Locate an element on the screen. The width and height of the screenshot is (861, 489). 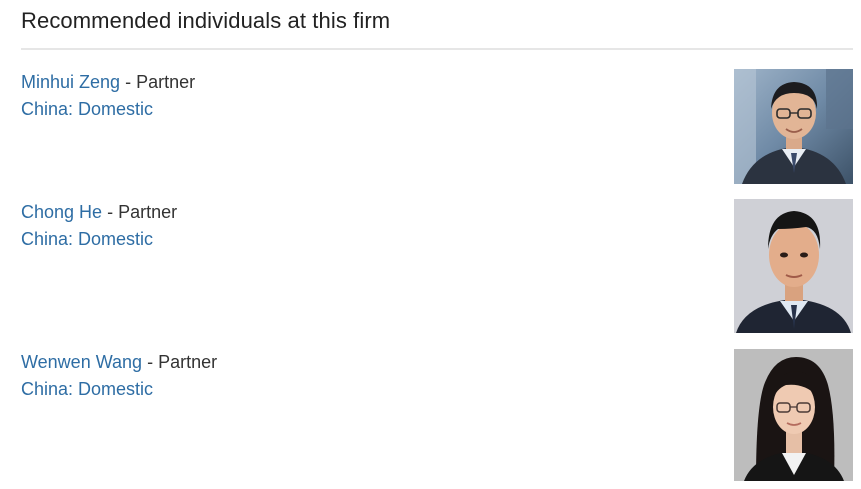
portrait-man-glasses is located at coordinates (793, 126).